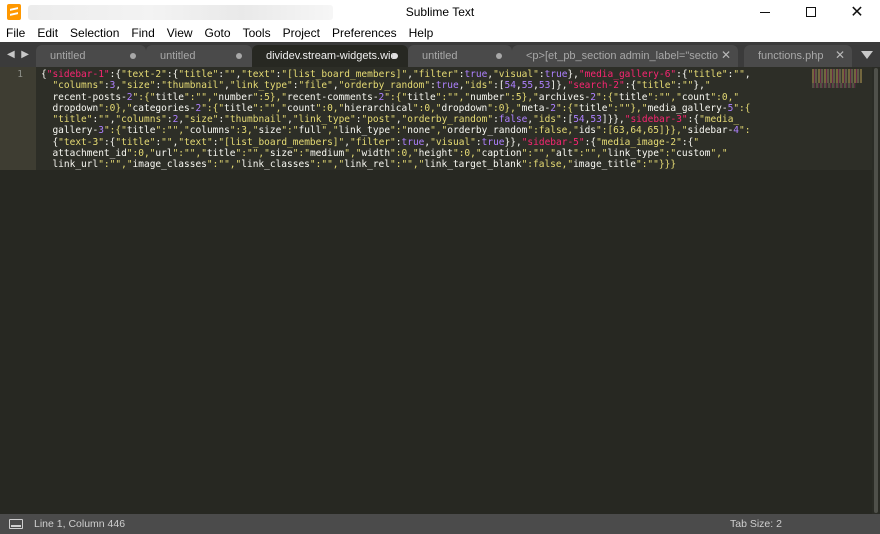 This screenshot has width=880, height=534. What do you see at coordinates (47, 33) in the screenshot?
I see `menu-edit: Edit` at bounding box center [47, 33].